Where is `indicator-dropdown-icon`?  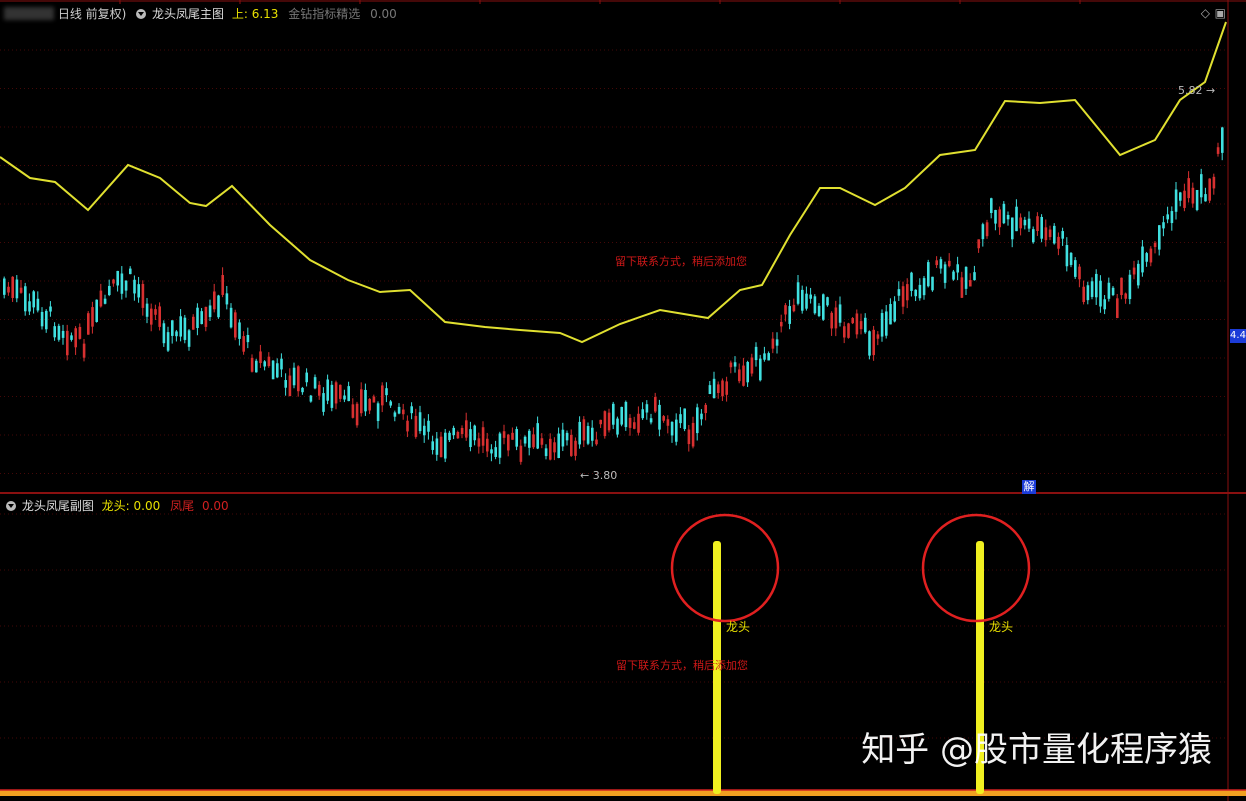 indicator-dropdown-icon is located at coordinates (141, 13).